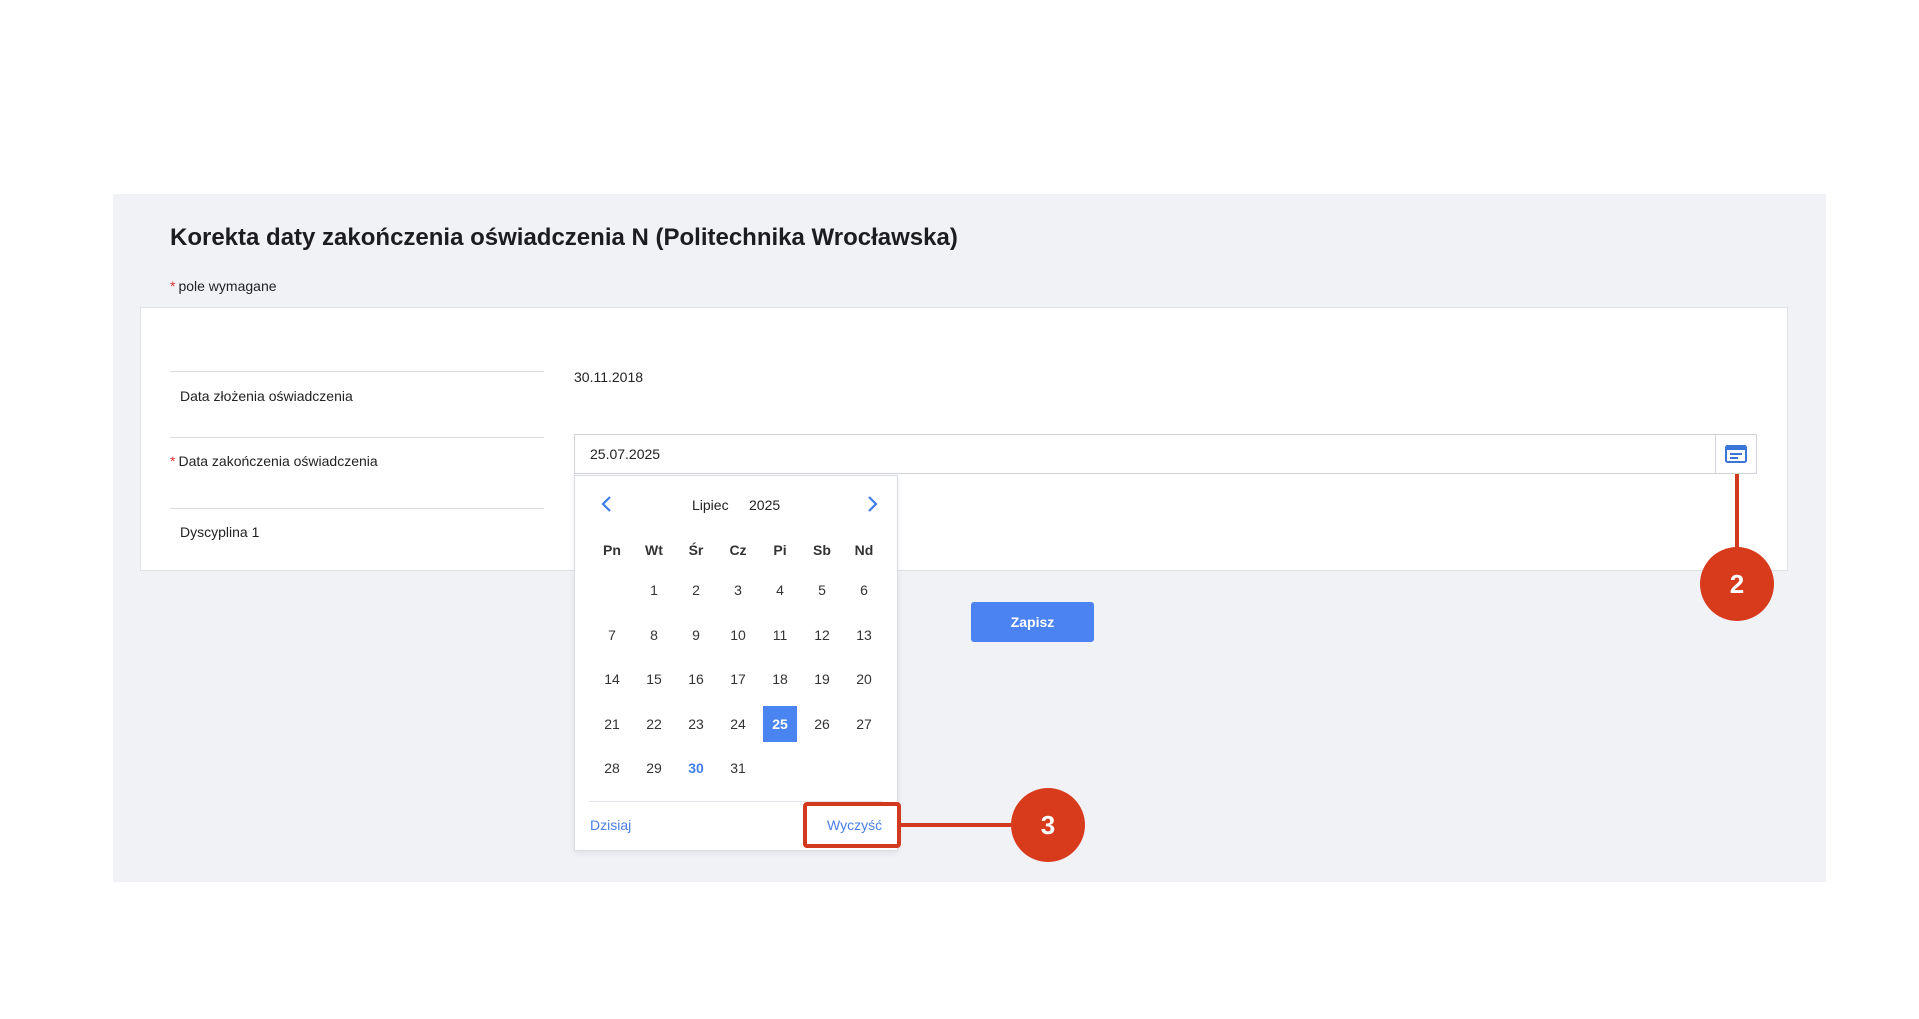  I want to click on datepicker-header: Lipiec 2025, so click(736, 504).